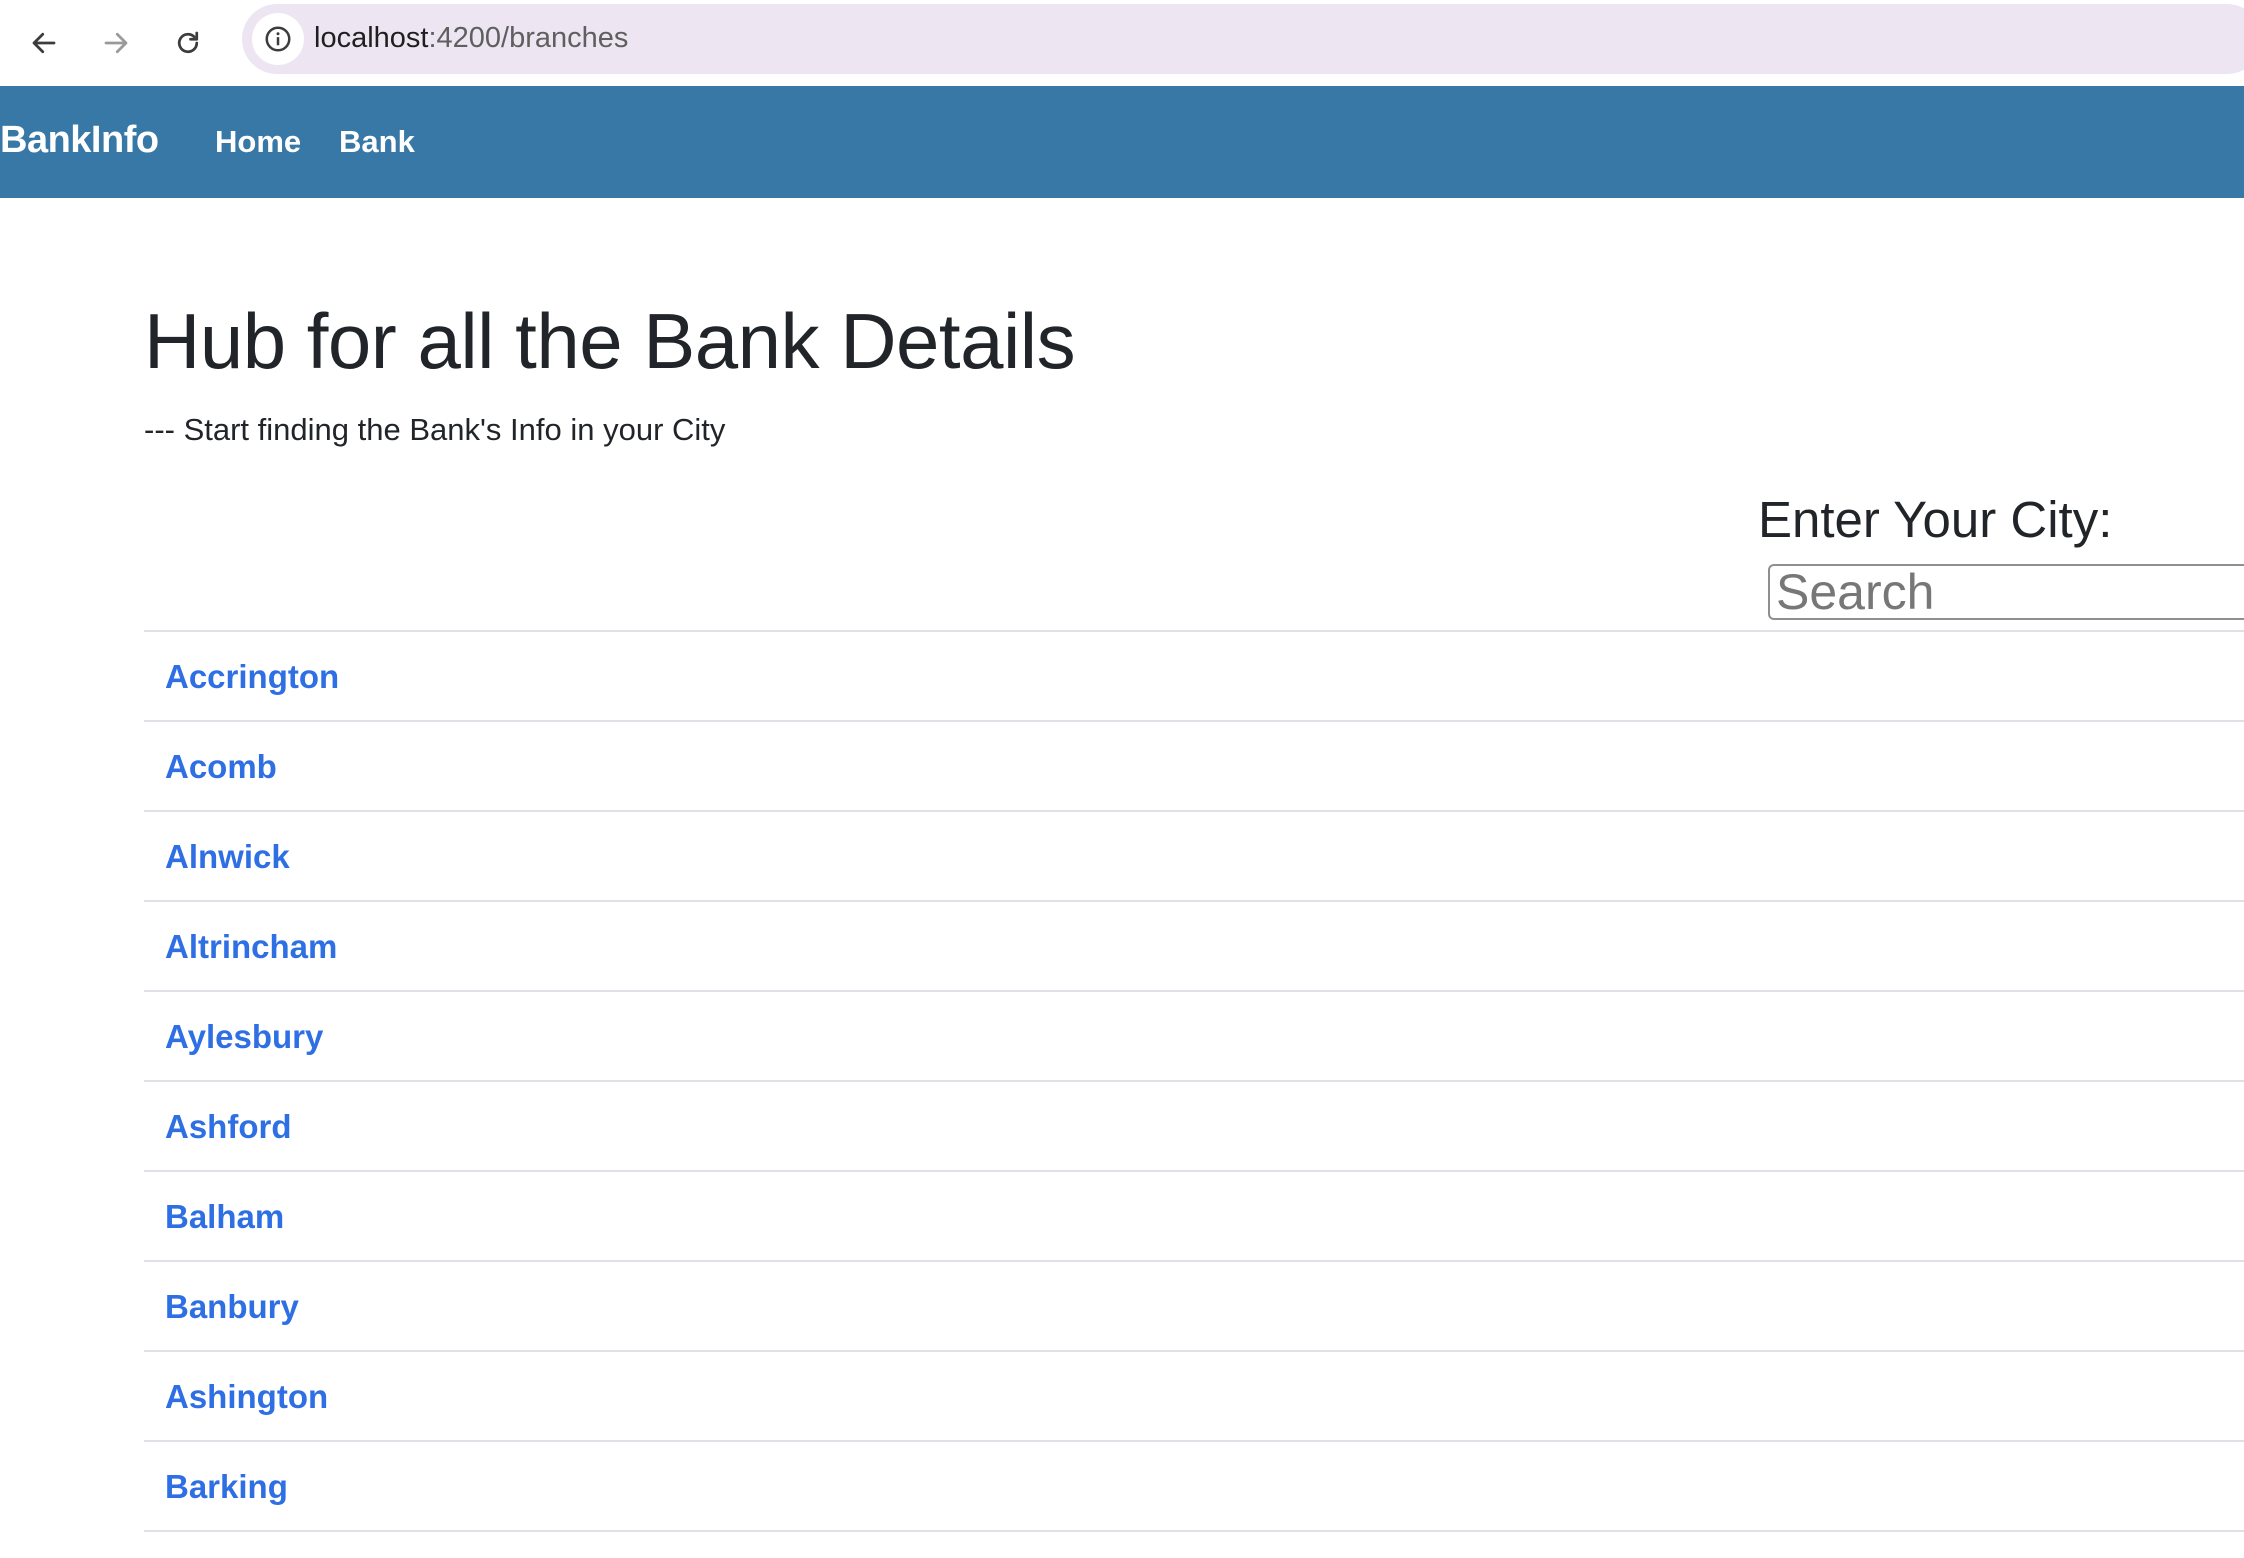 This screenshot has width=2244, height=1558. Describe the element at coordinates (1194, 767) in the screenshot. I see `list-item: Acomb` at that location.